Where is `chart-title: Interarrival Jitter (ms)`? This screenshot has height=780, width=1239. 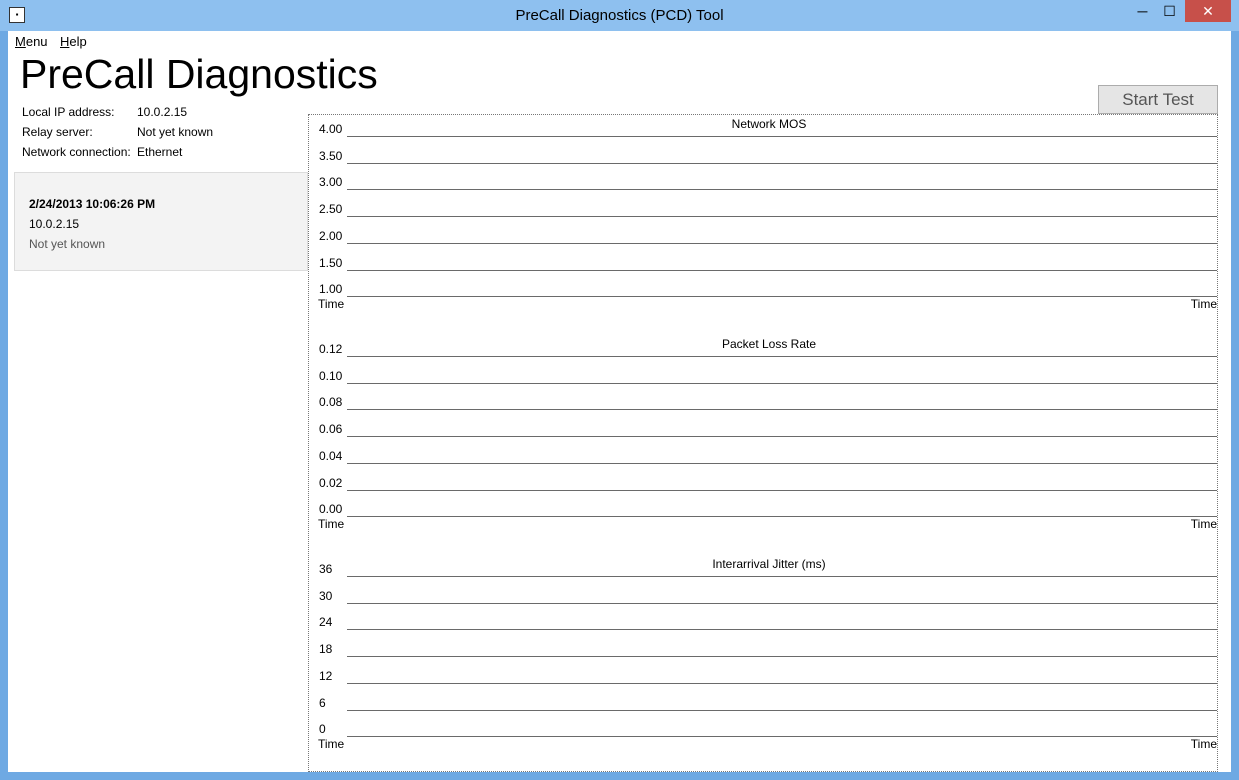 chart-title: Interarrival Jitter (ms) is located at coordinates (769, 564).